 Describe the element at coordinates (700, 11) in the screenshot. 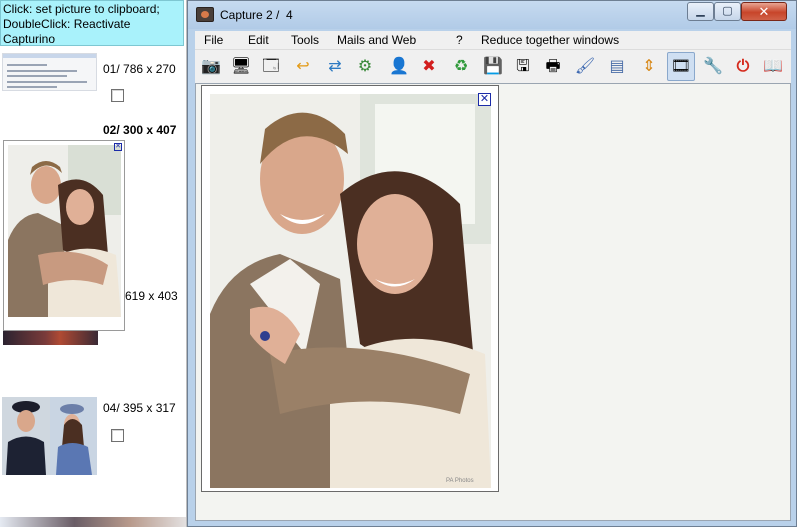

I see `minimize-button: ▁` at that location.